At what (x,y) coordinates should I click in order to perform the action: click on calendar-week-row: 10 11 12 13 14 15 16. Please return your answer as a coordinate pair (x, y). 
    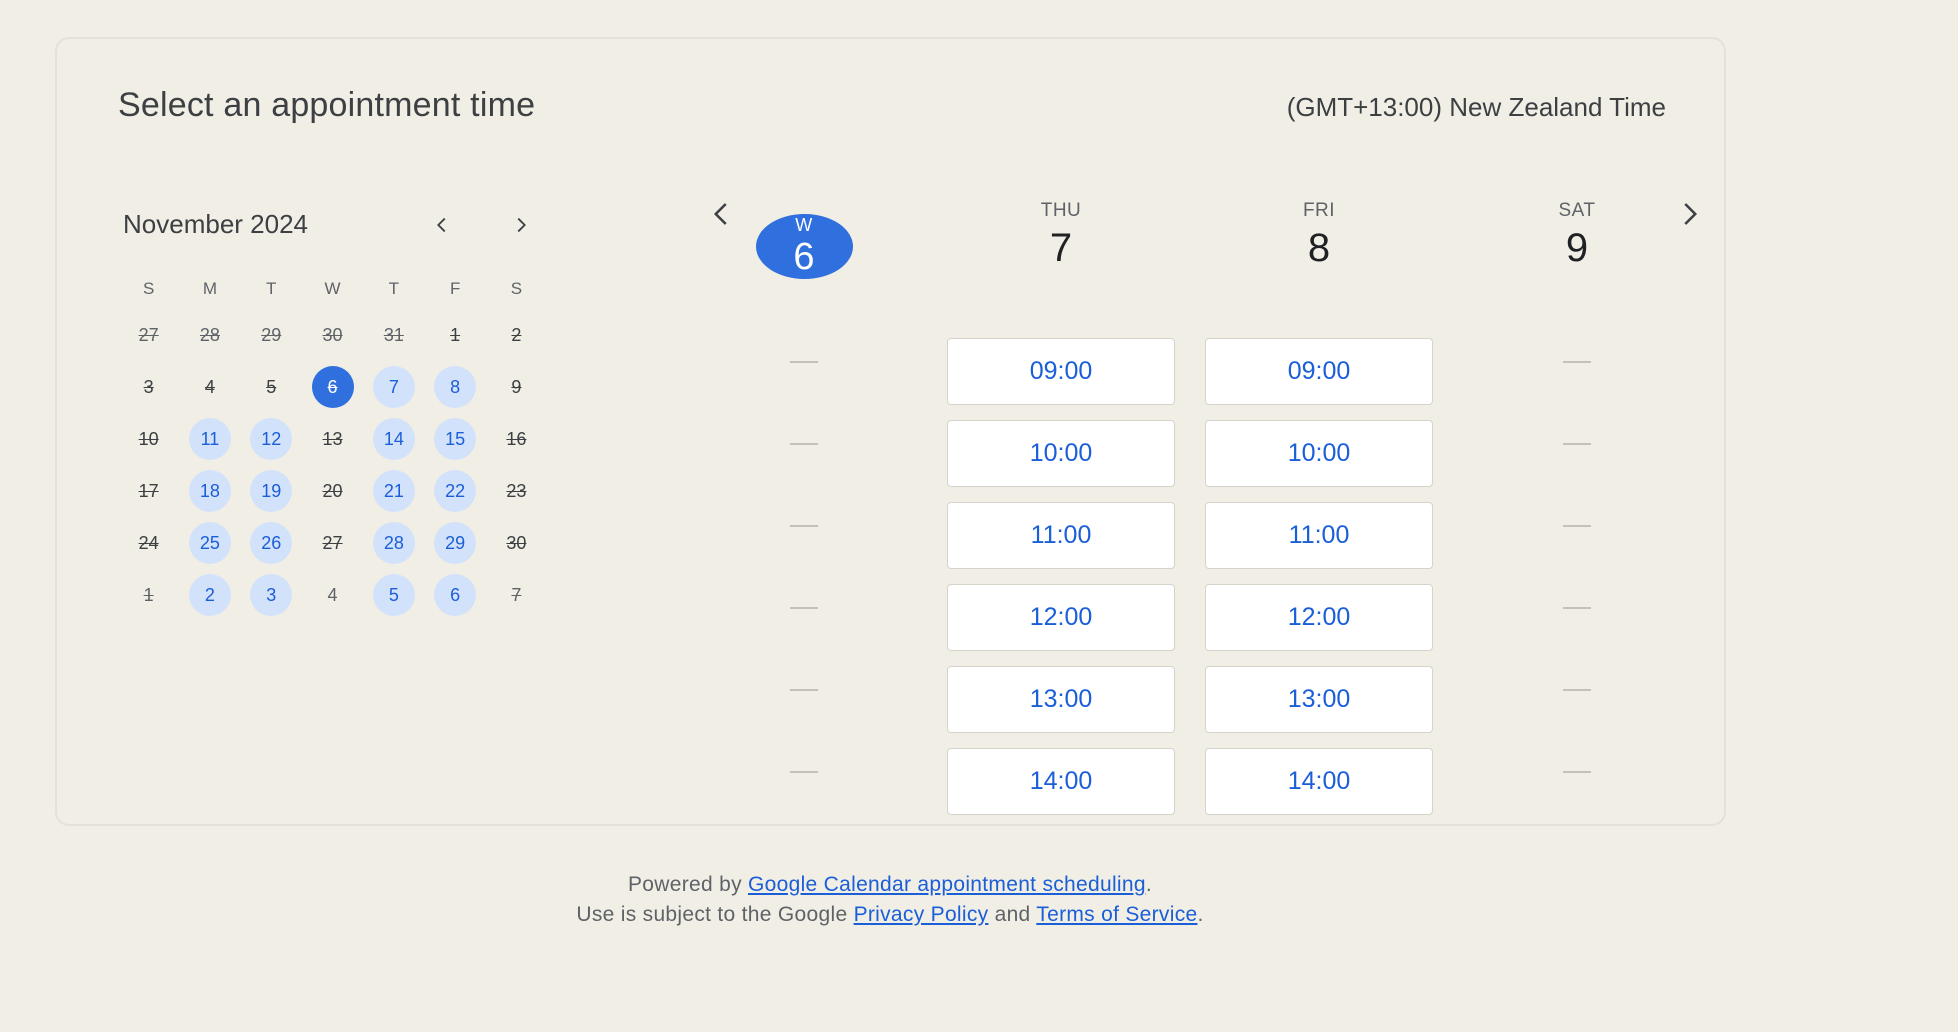
    Looking at the image, I should click on (333, 439).